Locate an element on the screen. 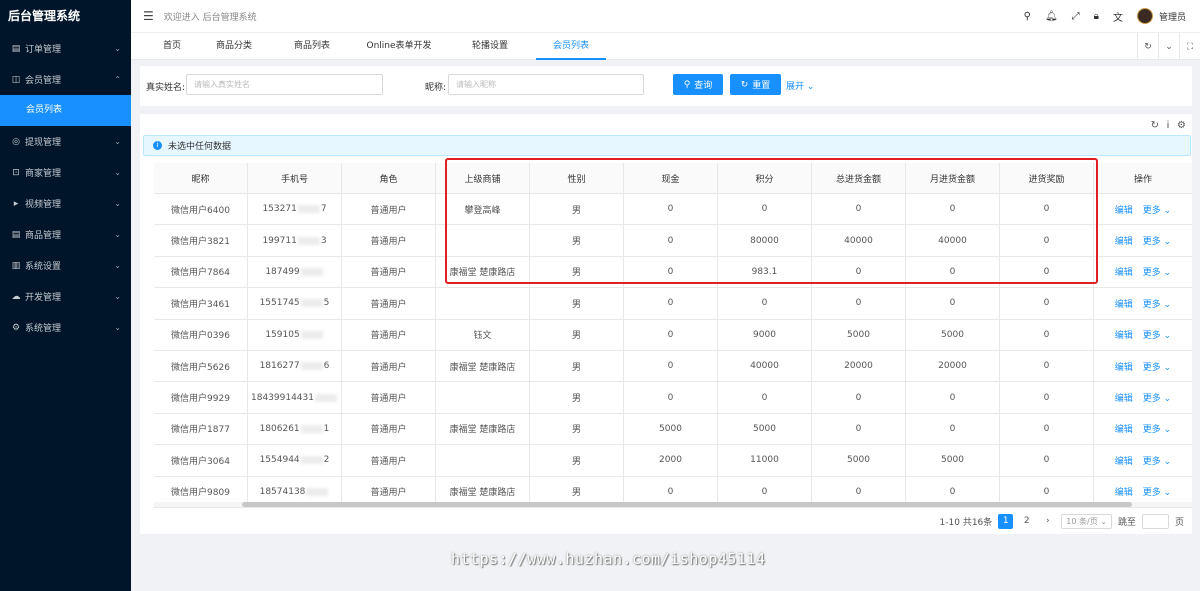  cell-parent-shop: 攀登高峰 is located at coordinates (483, 209).